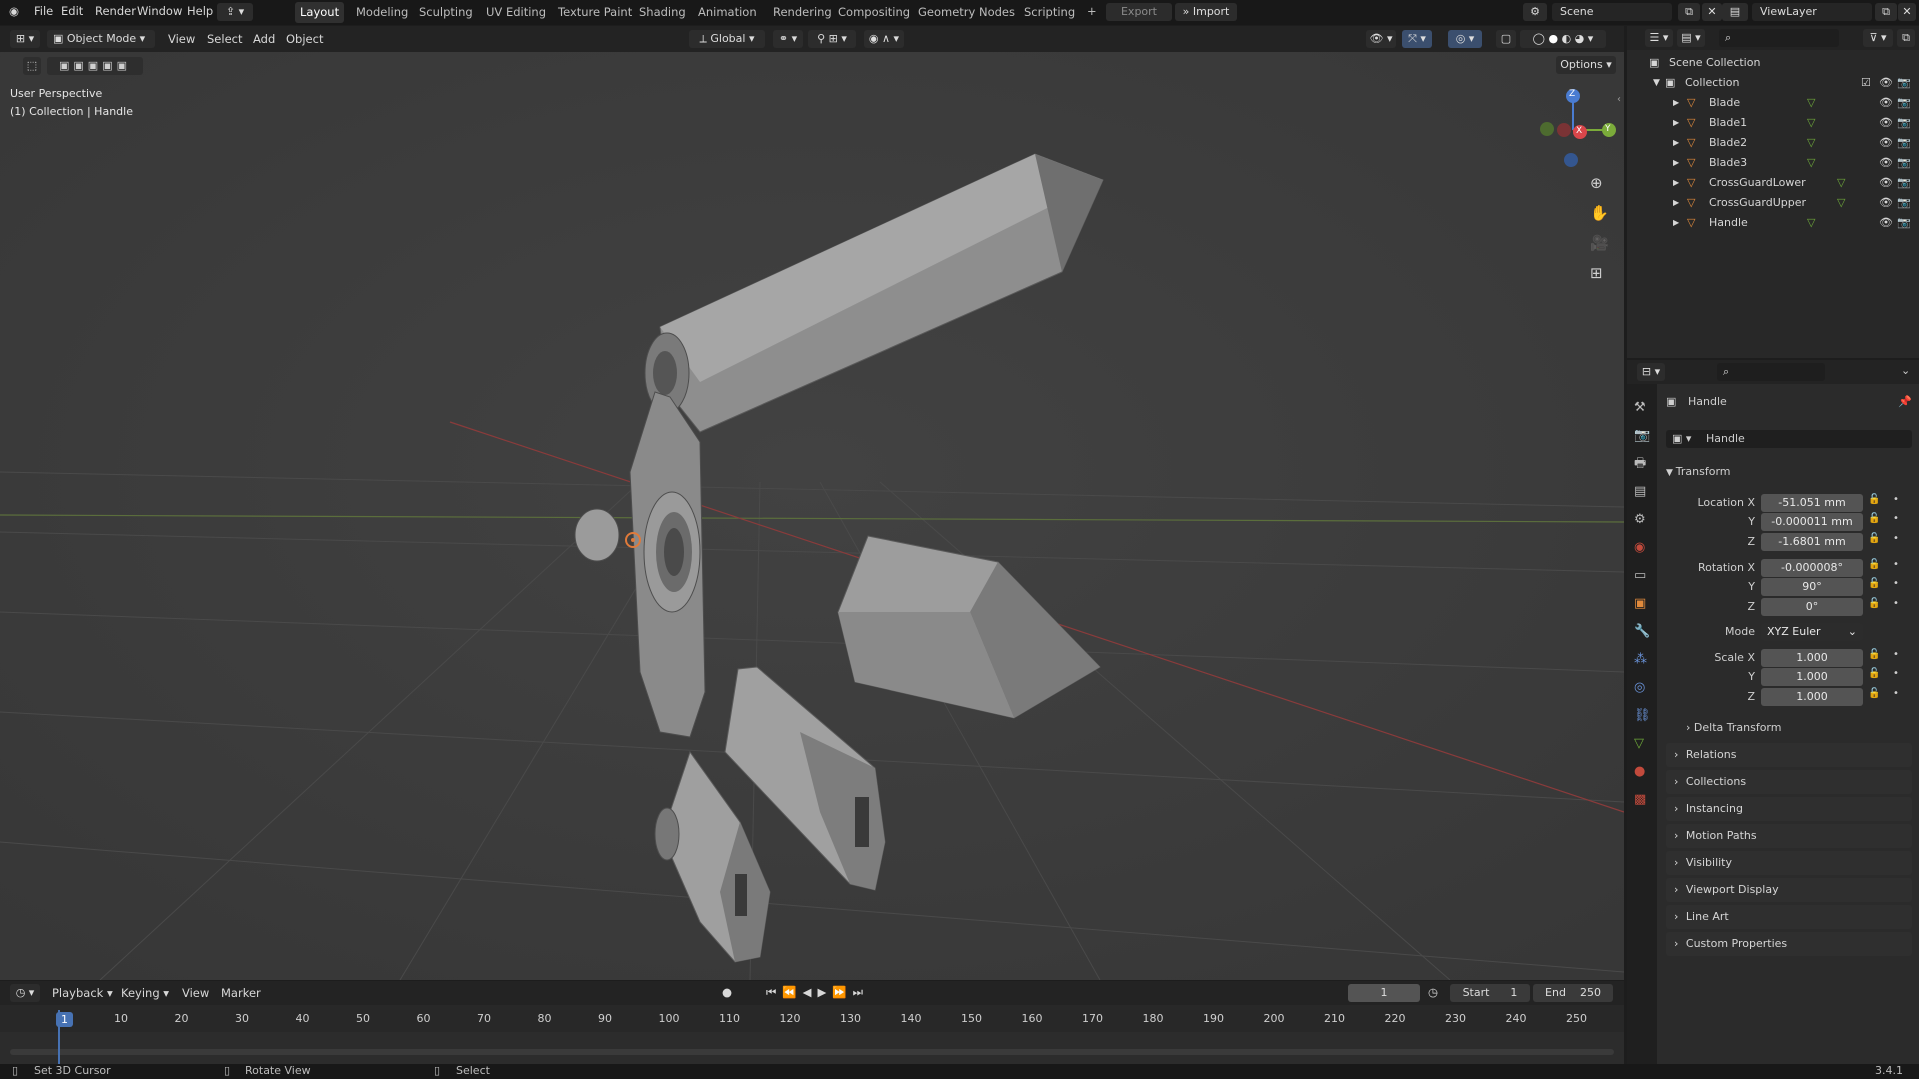  Describe the element at coordinates (1773, 143) in the screenshot. I see `outliner-item: ▶ ▽ Blade2 ▽ 👁 📷` at that location.